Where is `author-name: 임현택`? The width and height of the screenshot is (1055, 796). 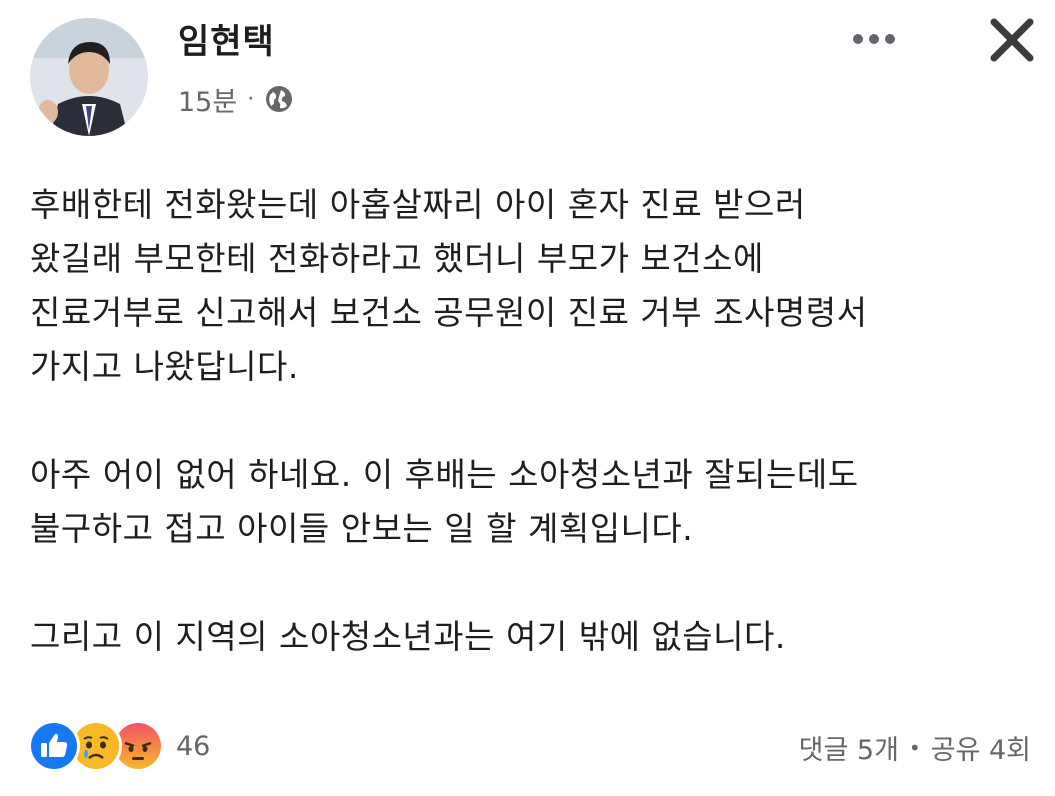
author-name: 임현택 is located at coordinates (226, 38).